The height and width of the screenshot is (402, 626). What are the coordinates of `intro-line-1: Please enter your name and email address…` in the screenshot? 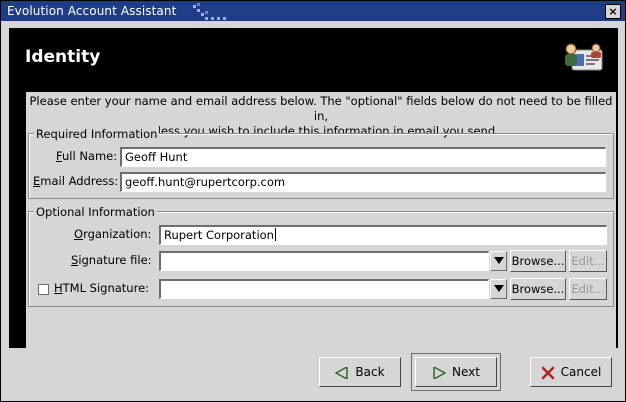 It's located at (321, 108).